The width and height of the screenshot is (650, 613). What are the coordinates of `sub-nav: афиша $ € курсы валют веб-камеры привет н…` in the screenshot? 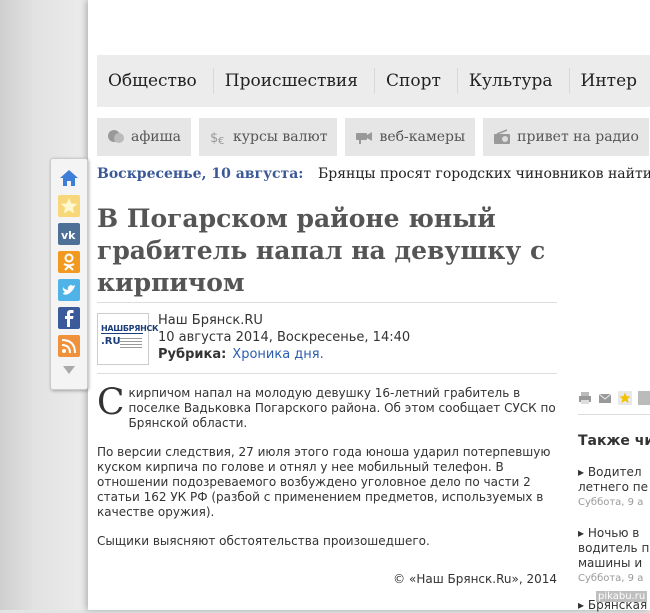 It's located at (373, 137).